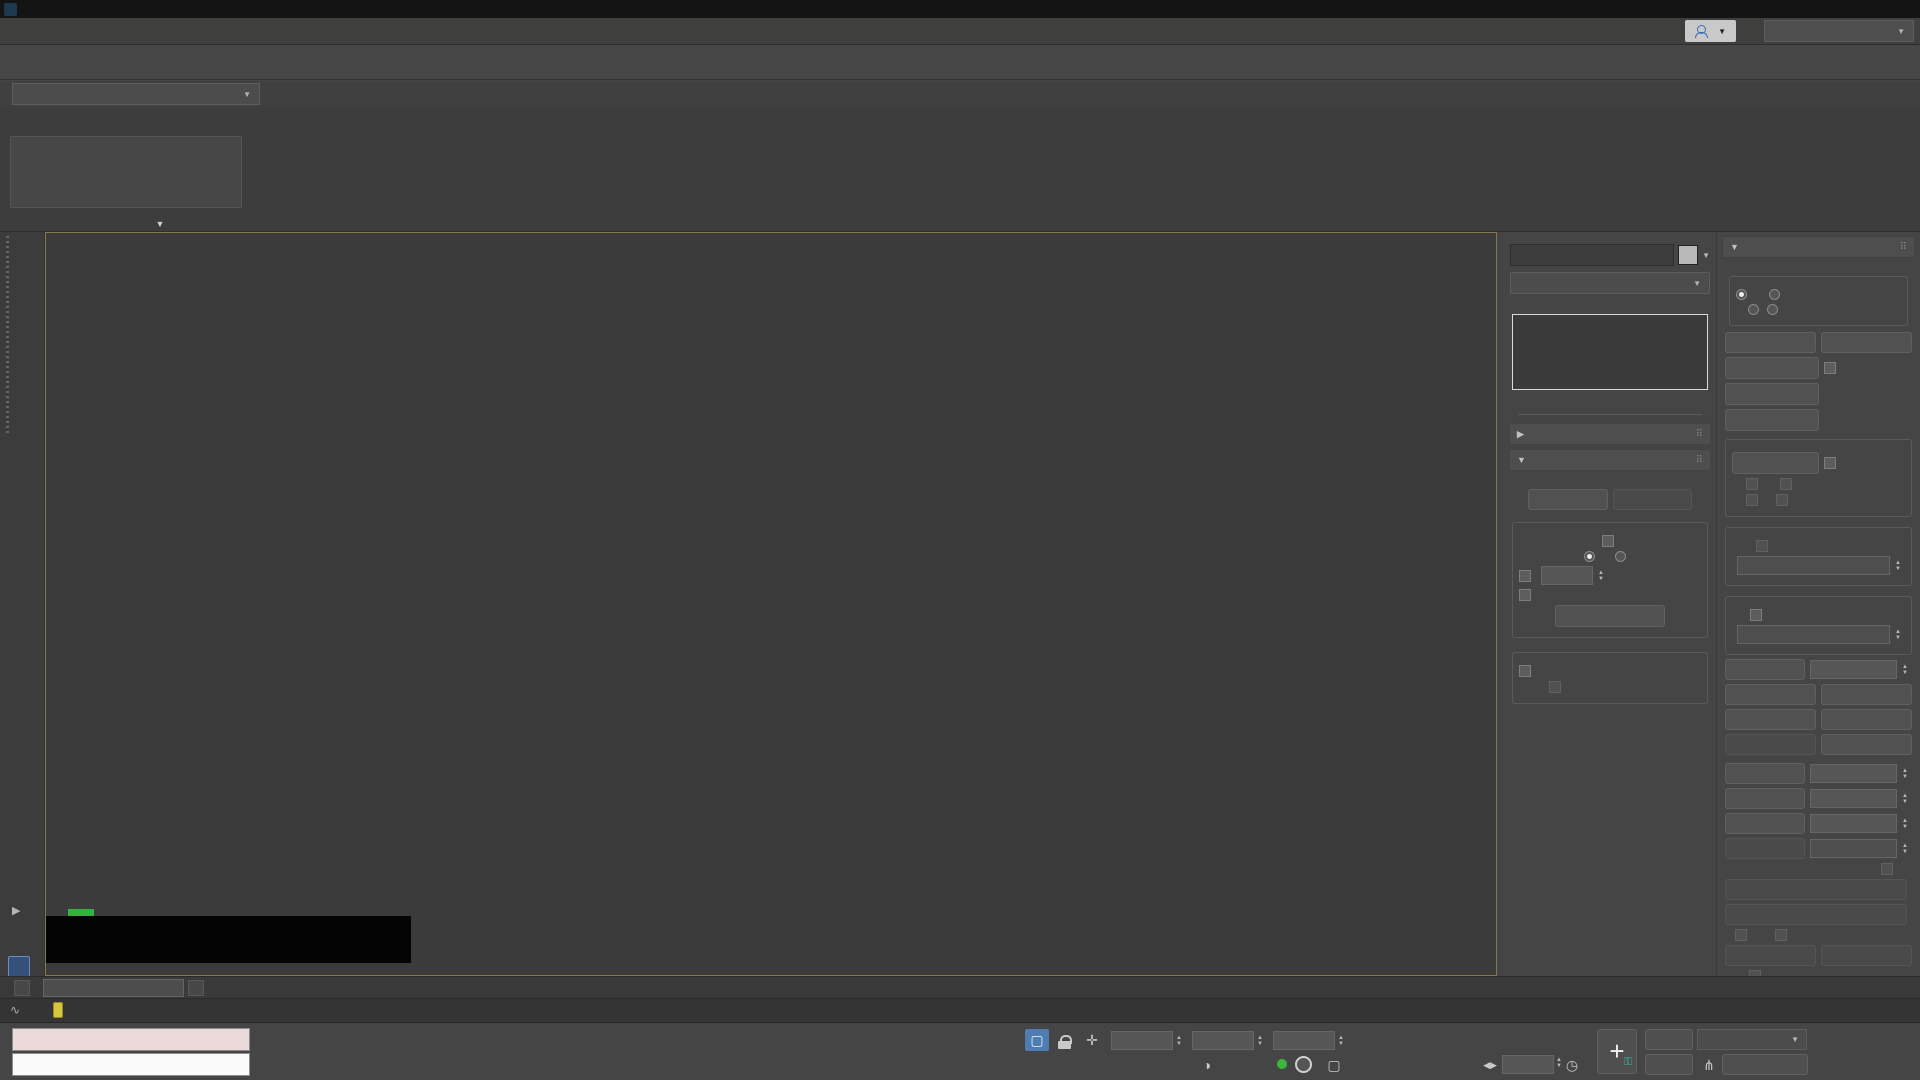 Image resolution: width=1920 pixels, height=1080 pixels. I want to click on selection-lock-toggle, so click(1064, 1042).